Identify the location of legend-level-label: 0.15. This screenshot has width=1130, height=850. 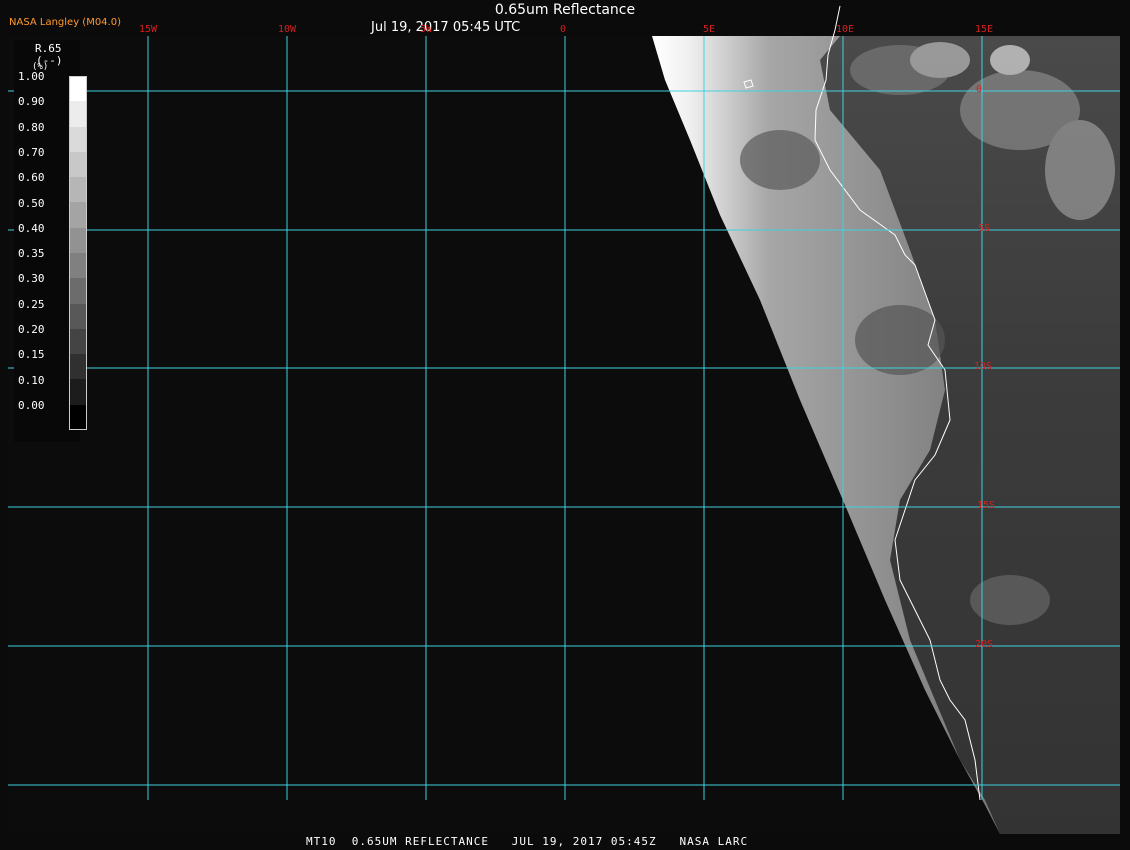
(31, 355).